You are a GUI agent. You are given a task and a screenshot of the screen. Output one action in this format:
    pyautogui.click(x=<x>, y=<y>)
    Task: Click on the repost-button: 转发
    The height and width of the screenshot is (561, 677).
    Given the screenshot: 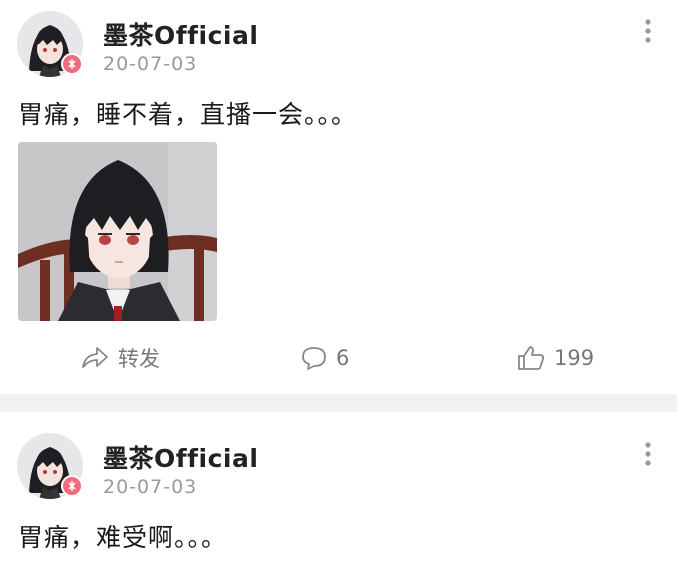 What is the action you would take?
    pyautogui.click(x=120, y=358)
    